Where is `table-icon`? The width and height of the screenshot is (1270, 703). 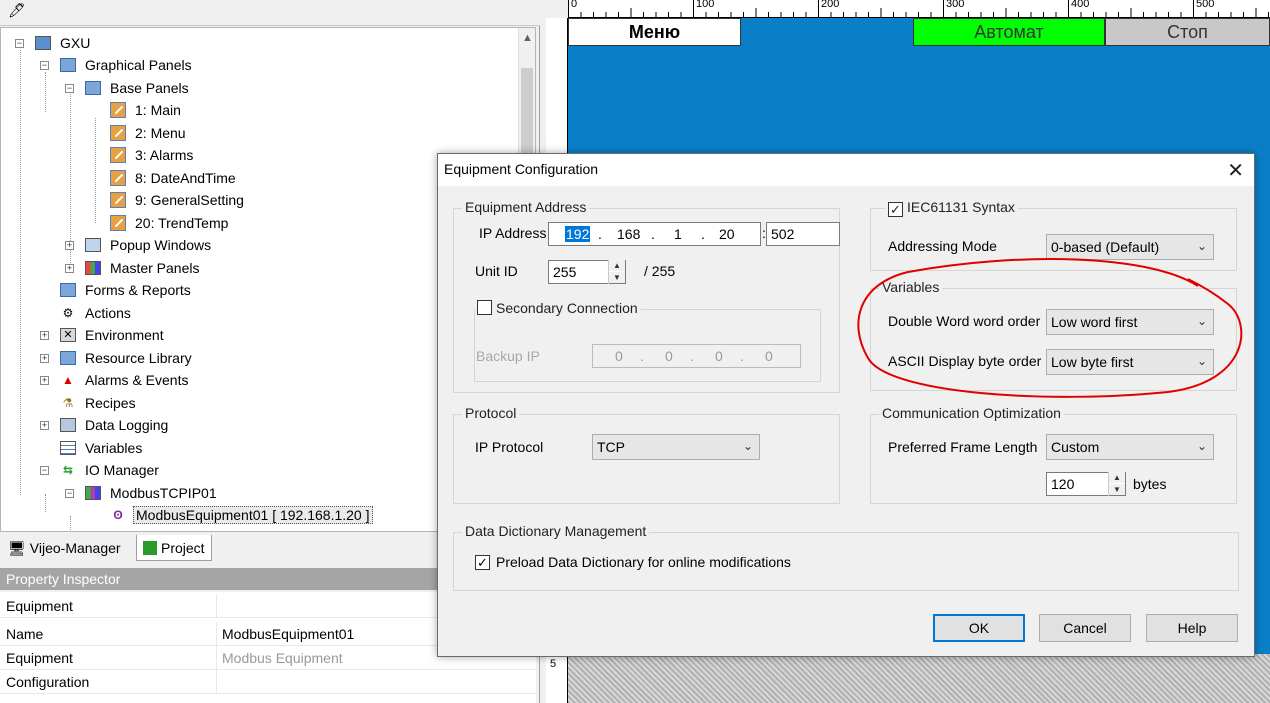
table-icon is located at coordinates (68, 448).